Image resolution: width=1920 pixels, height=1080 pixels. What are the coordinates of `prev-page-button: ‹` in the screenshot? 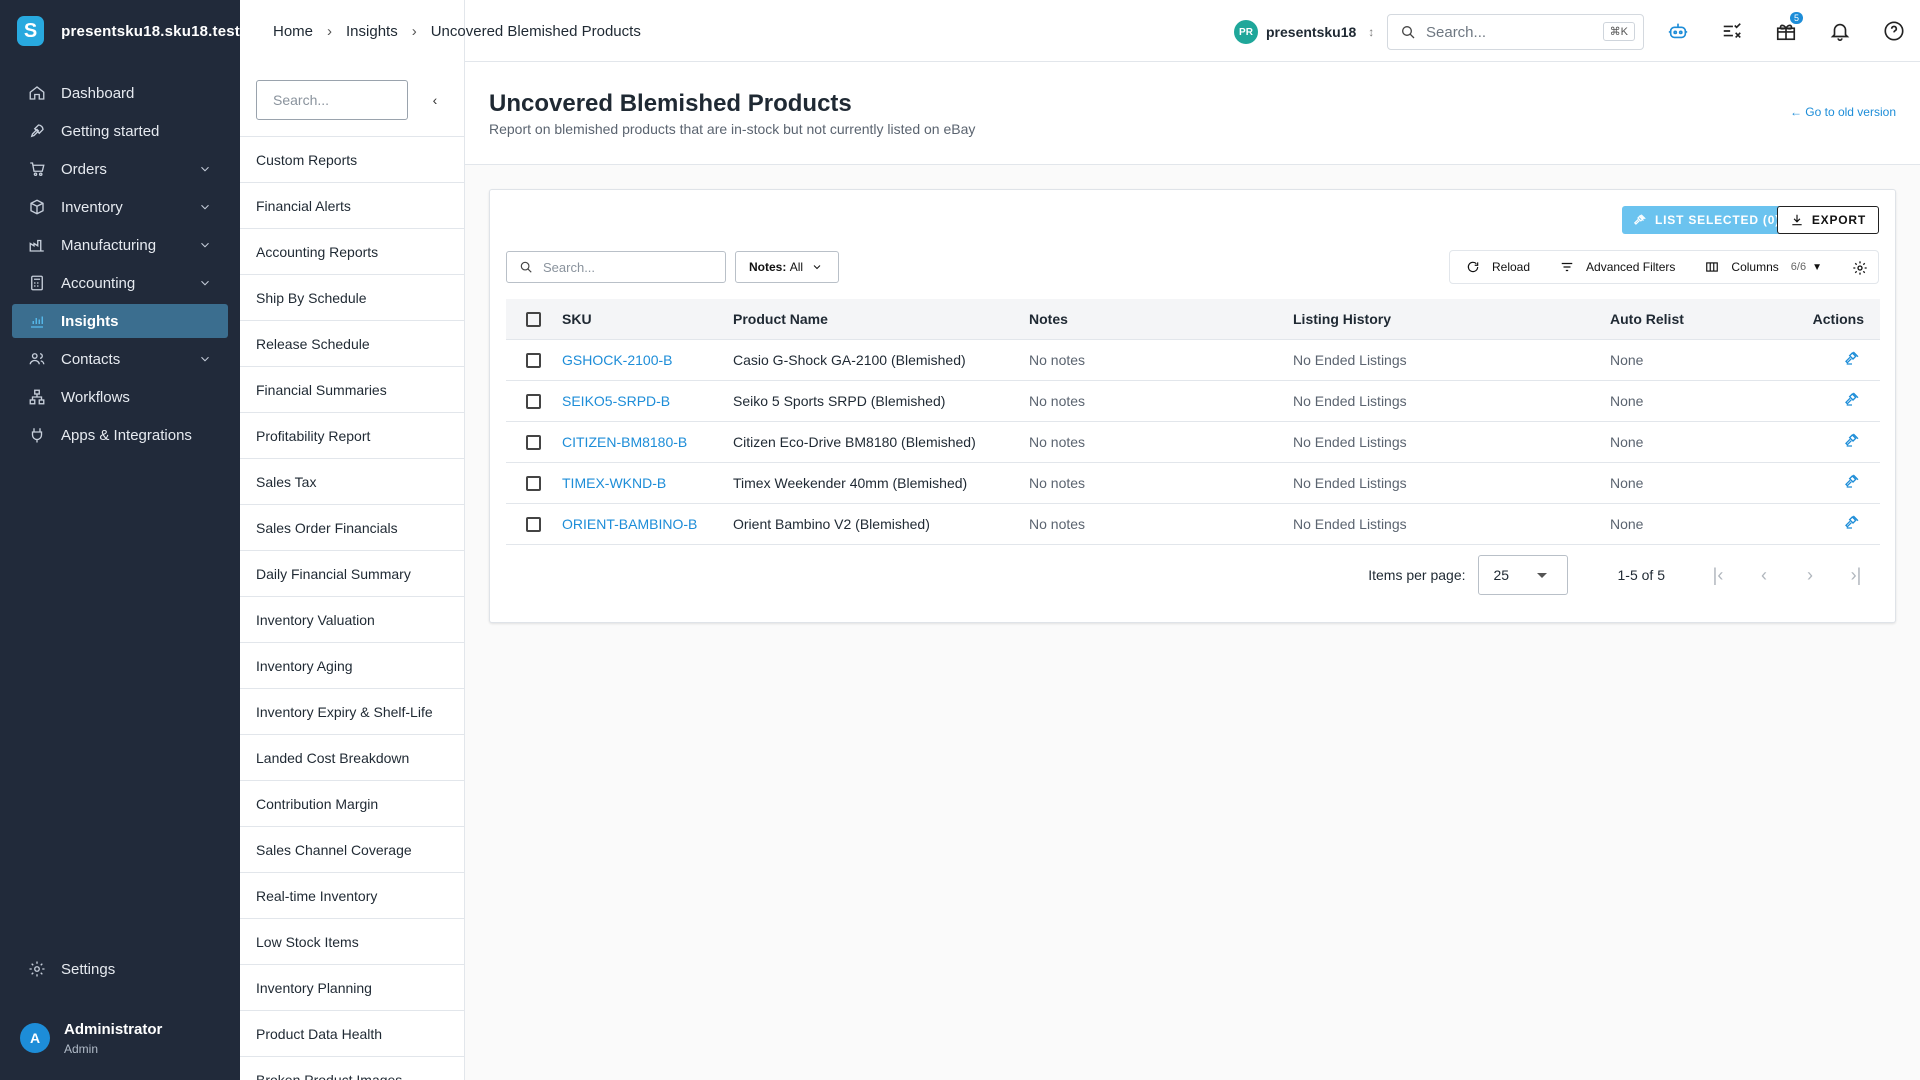 It's located at (1764, 575).